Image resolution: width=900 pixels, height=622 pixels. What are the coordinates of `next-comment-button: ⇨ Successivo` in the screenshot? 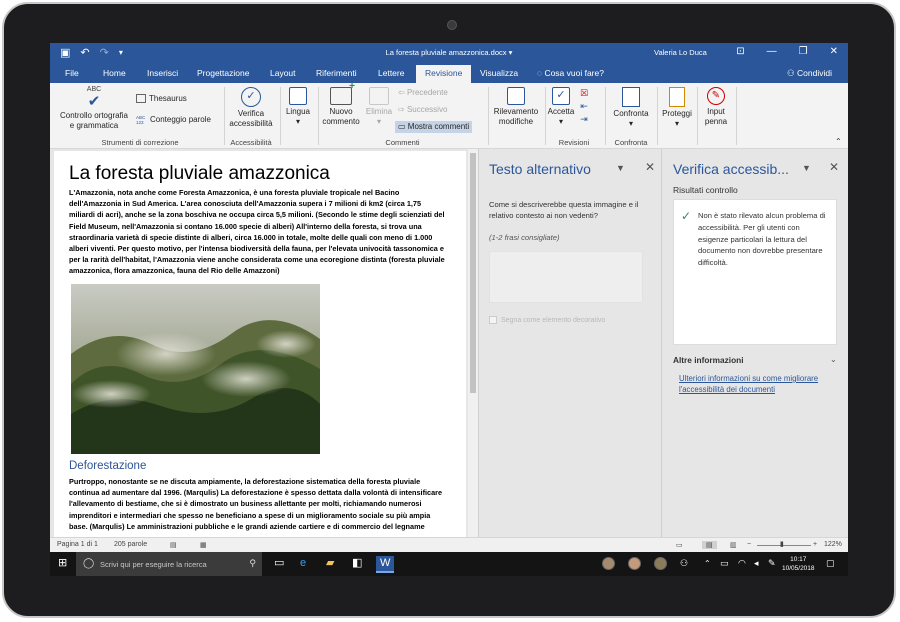 It's located at (422, 110).